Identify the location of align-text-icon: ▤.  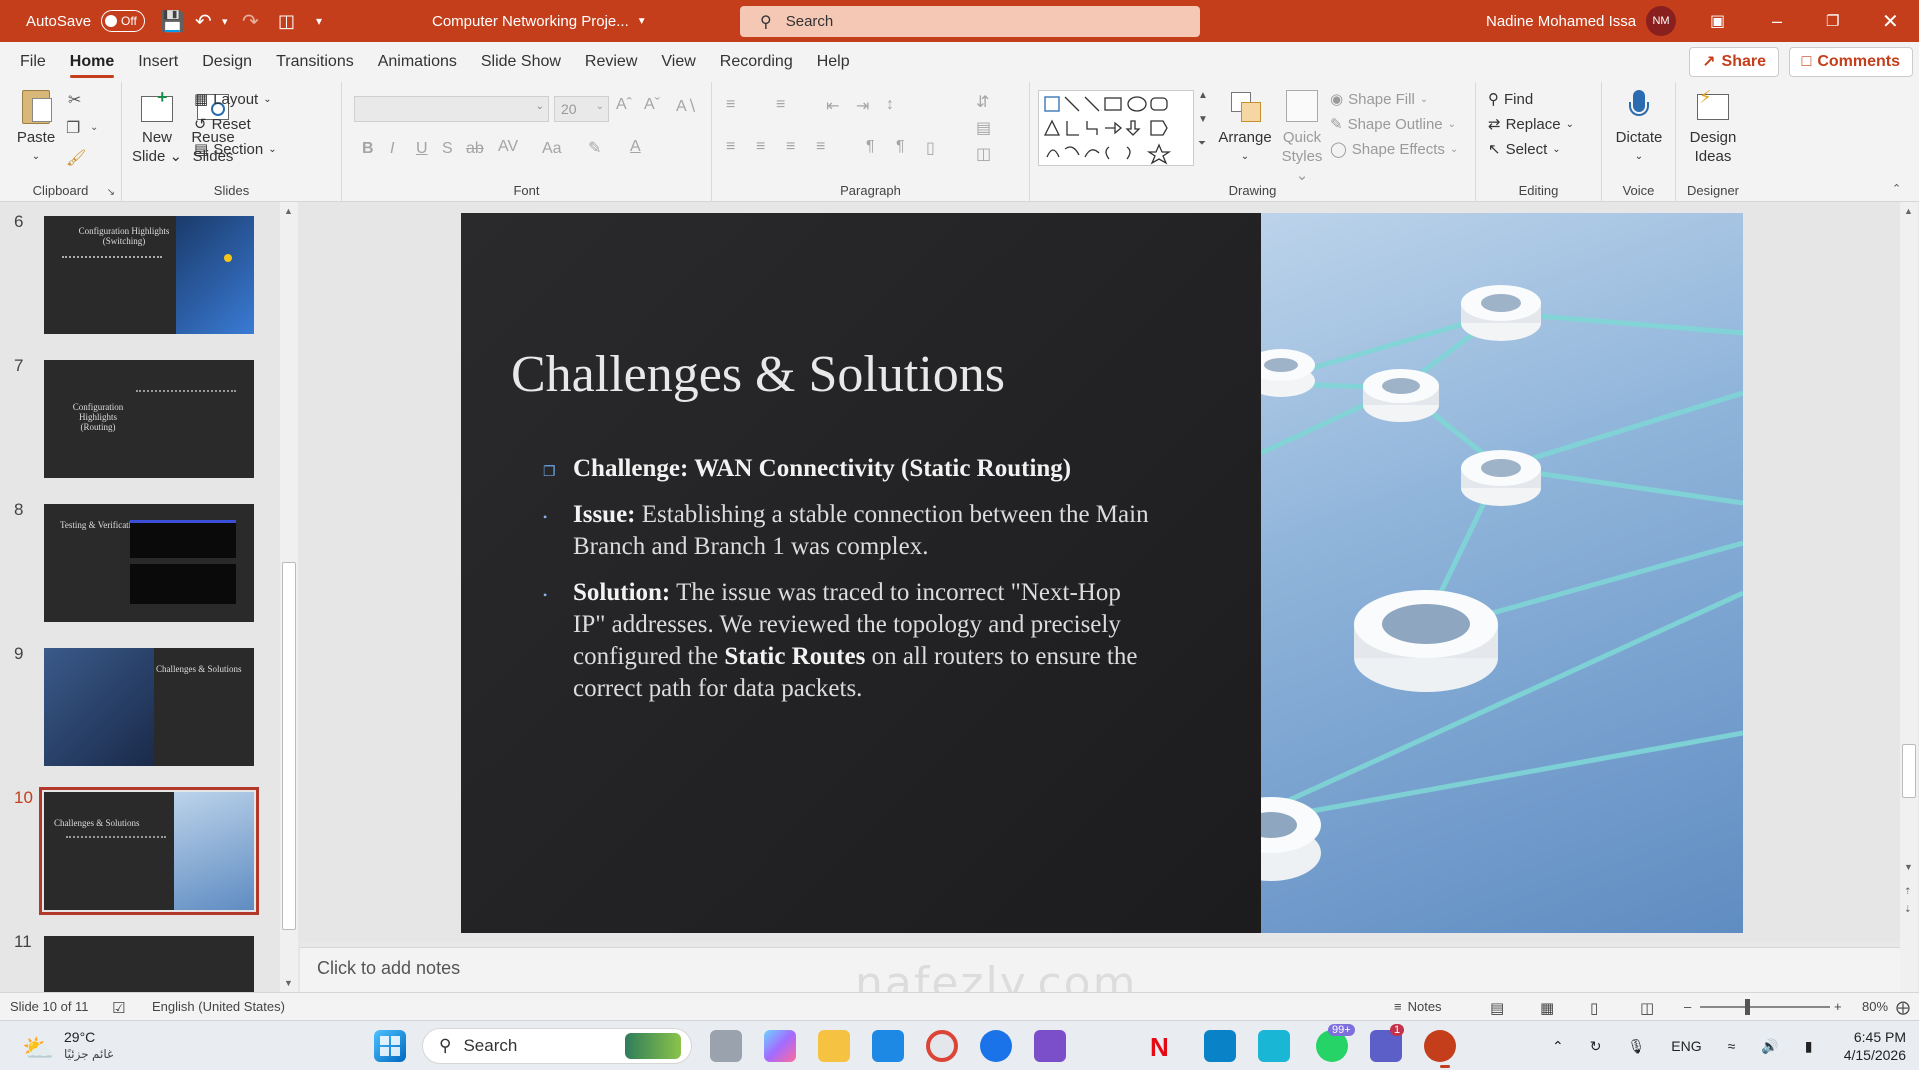
(983, 128).